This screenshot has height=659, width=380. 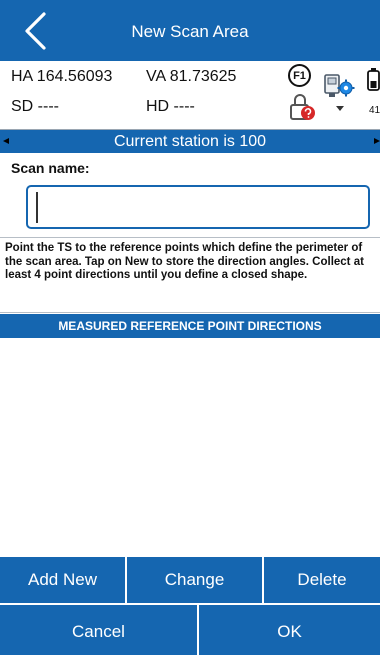 I want to click on page-title: New Scan Area, so click(x=190, y=31).